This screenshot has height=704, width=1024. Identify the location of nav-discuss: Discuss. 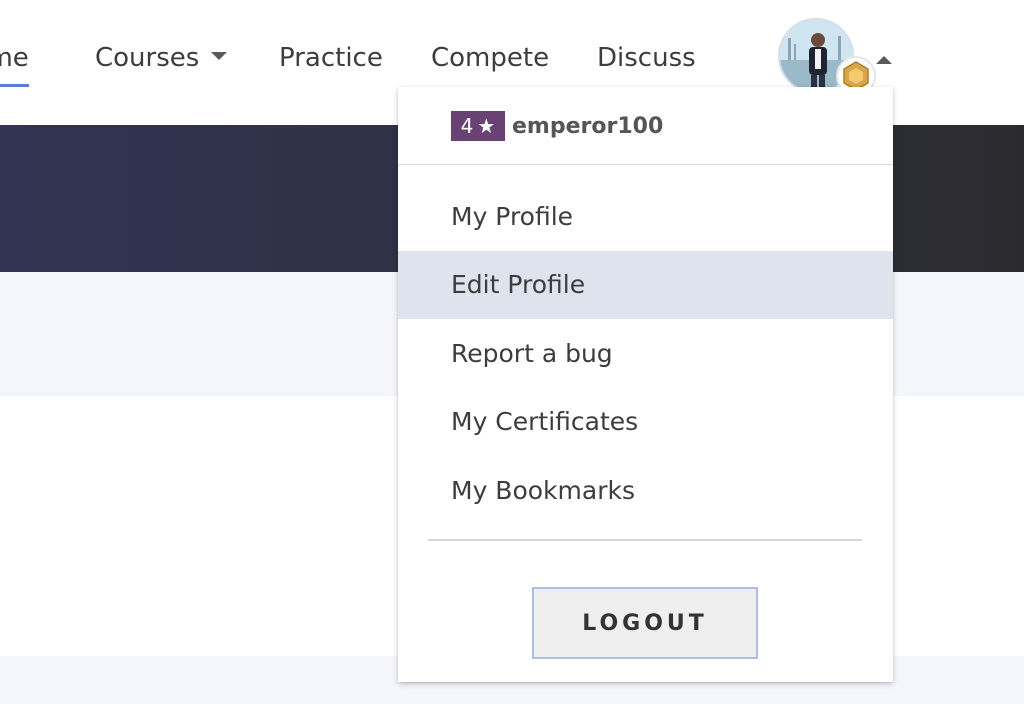
(646, 58).